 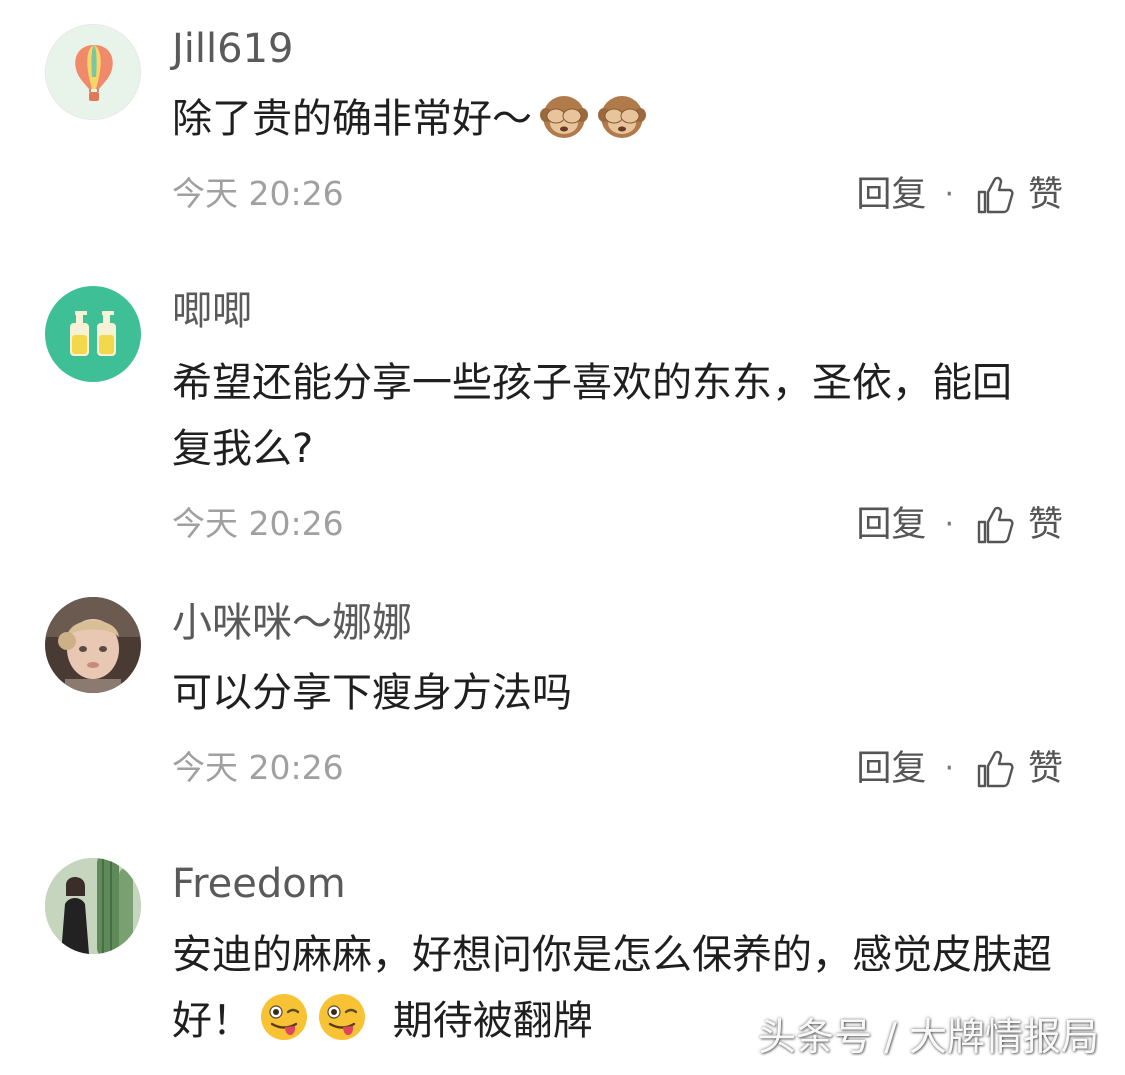 I want to click on username: 小咪咪～娜娜, so click(x=292, y=623).